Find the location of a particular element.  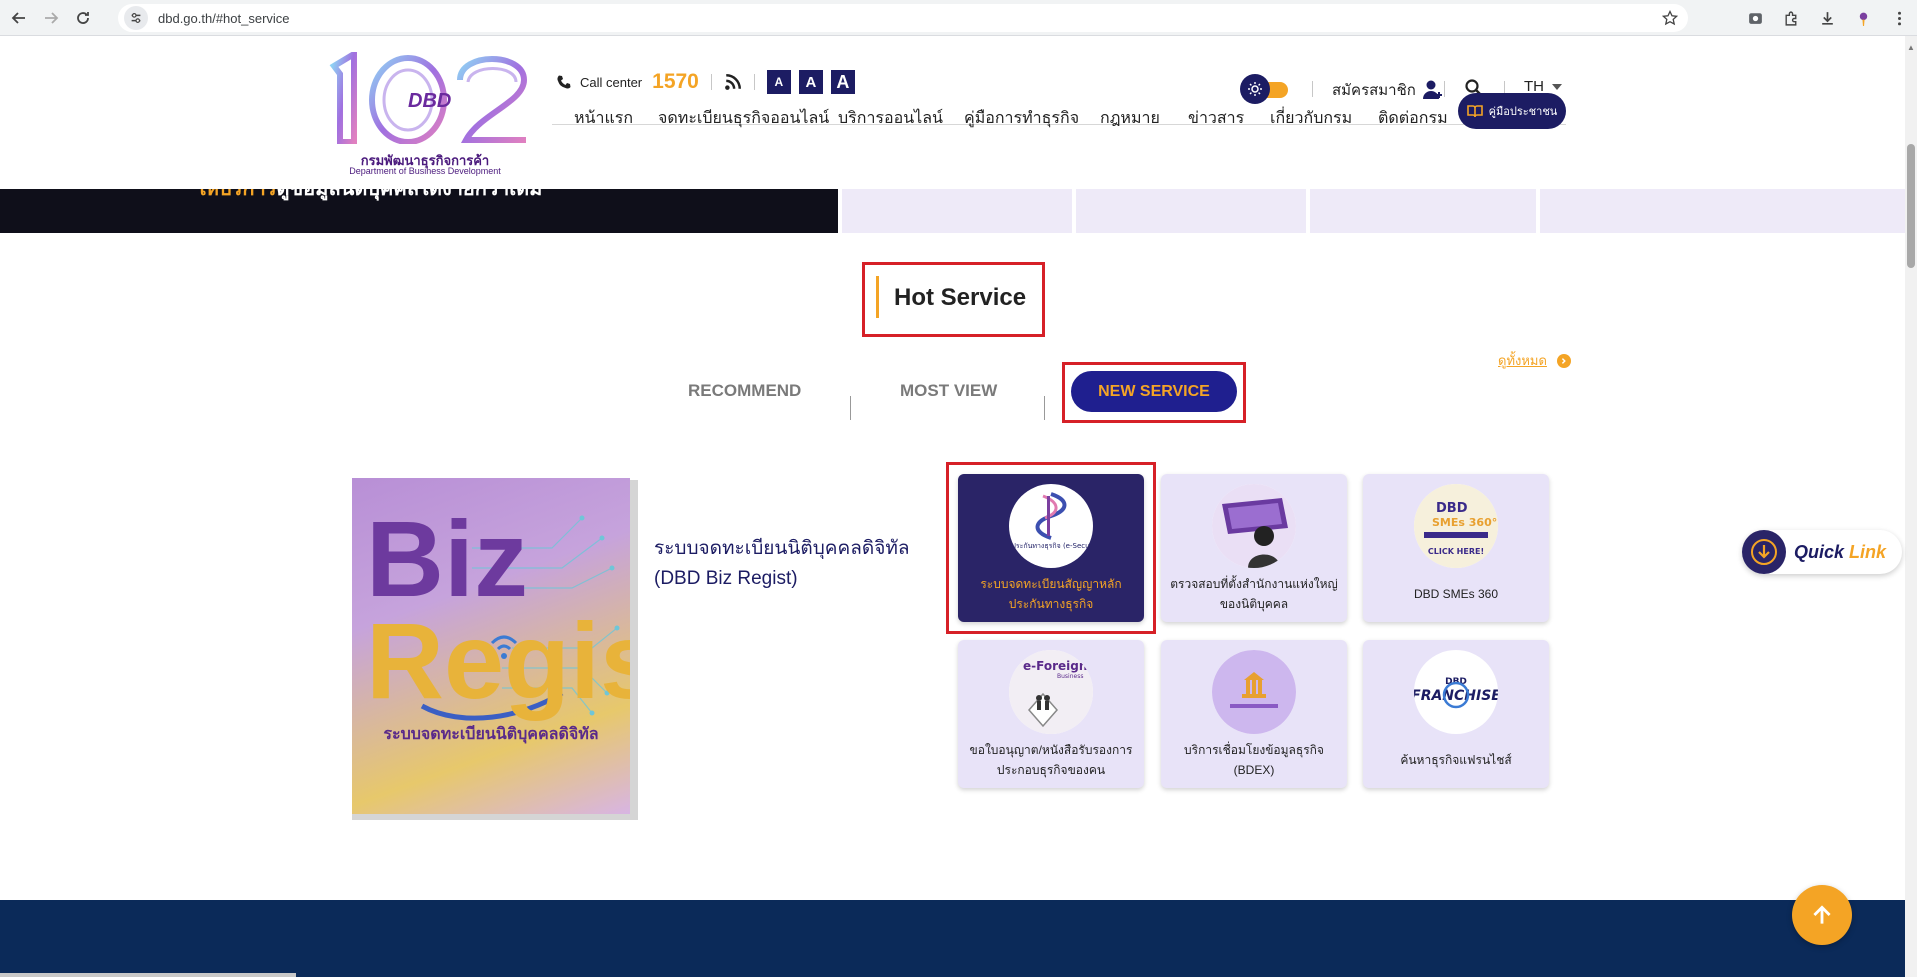

browser-extensions is located at coordinates (1827, 18).